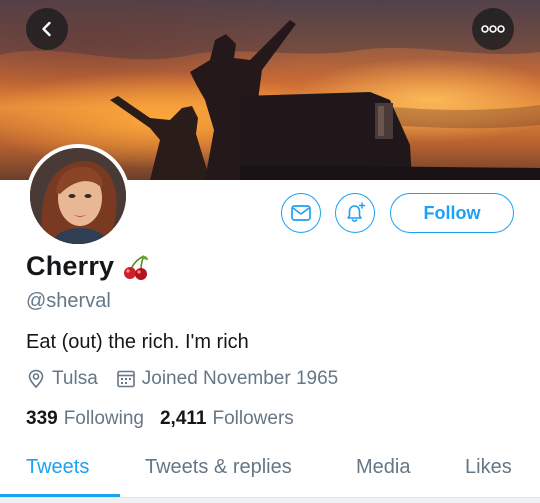  I want to click on tab-tweets-and-replies: Tweets & replies, so click(218, 467).